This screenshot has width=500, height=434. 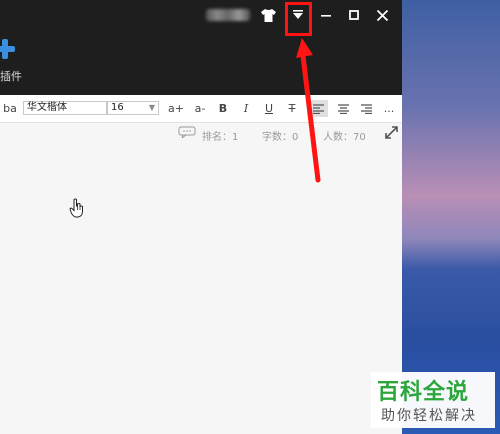 What do you see at coordinates (423, 392) in the screenshot?
I see `watermark-title: 百科全说` at bounding box center [423, 392].